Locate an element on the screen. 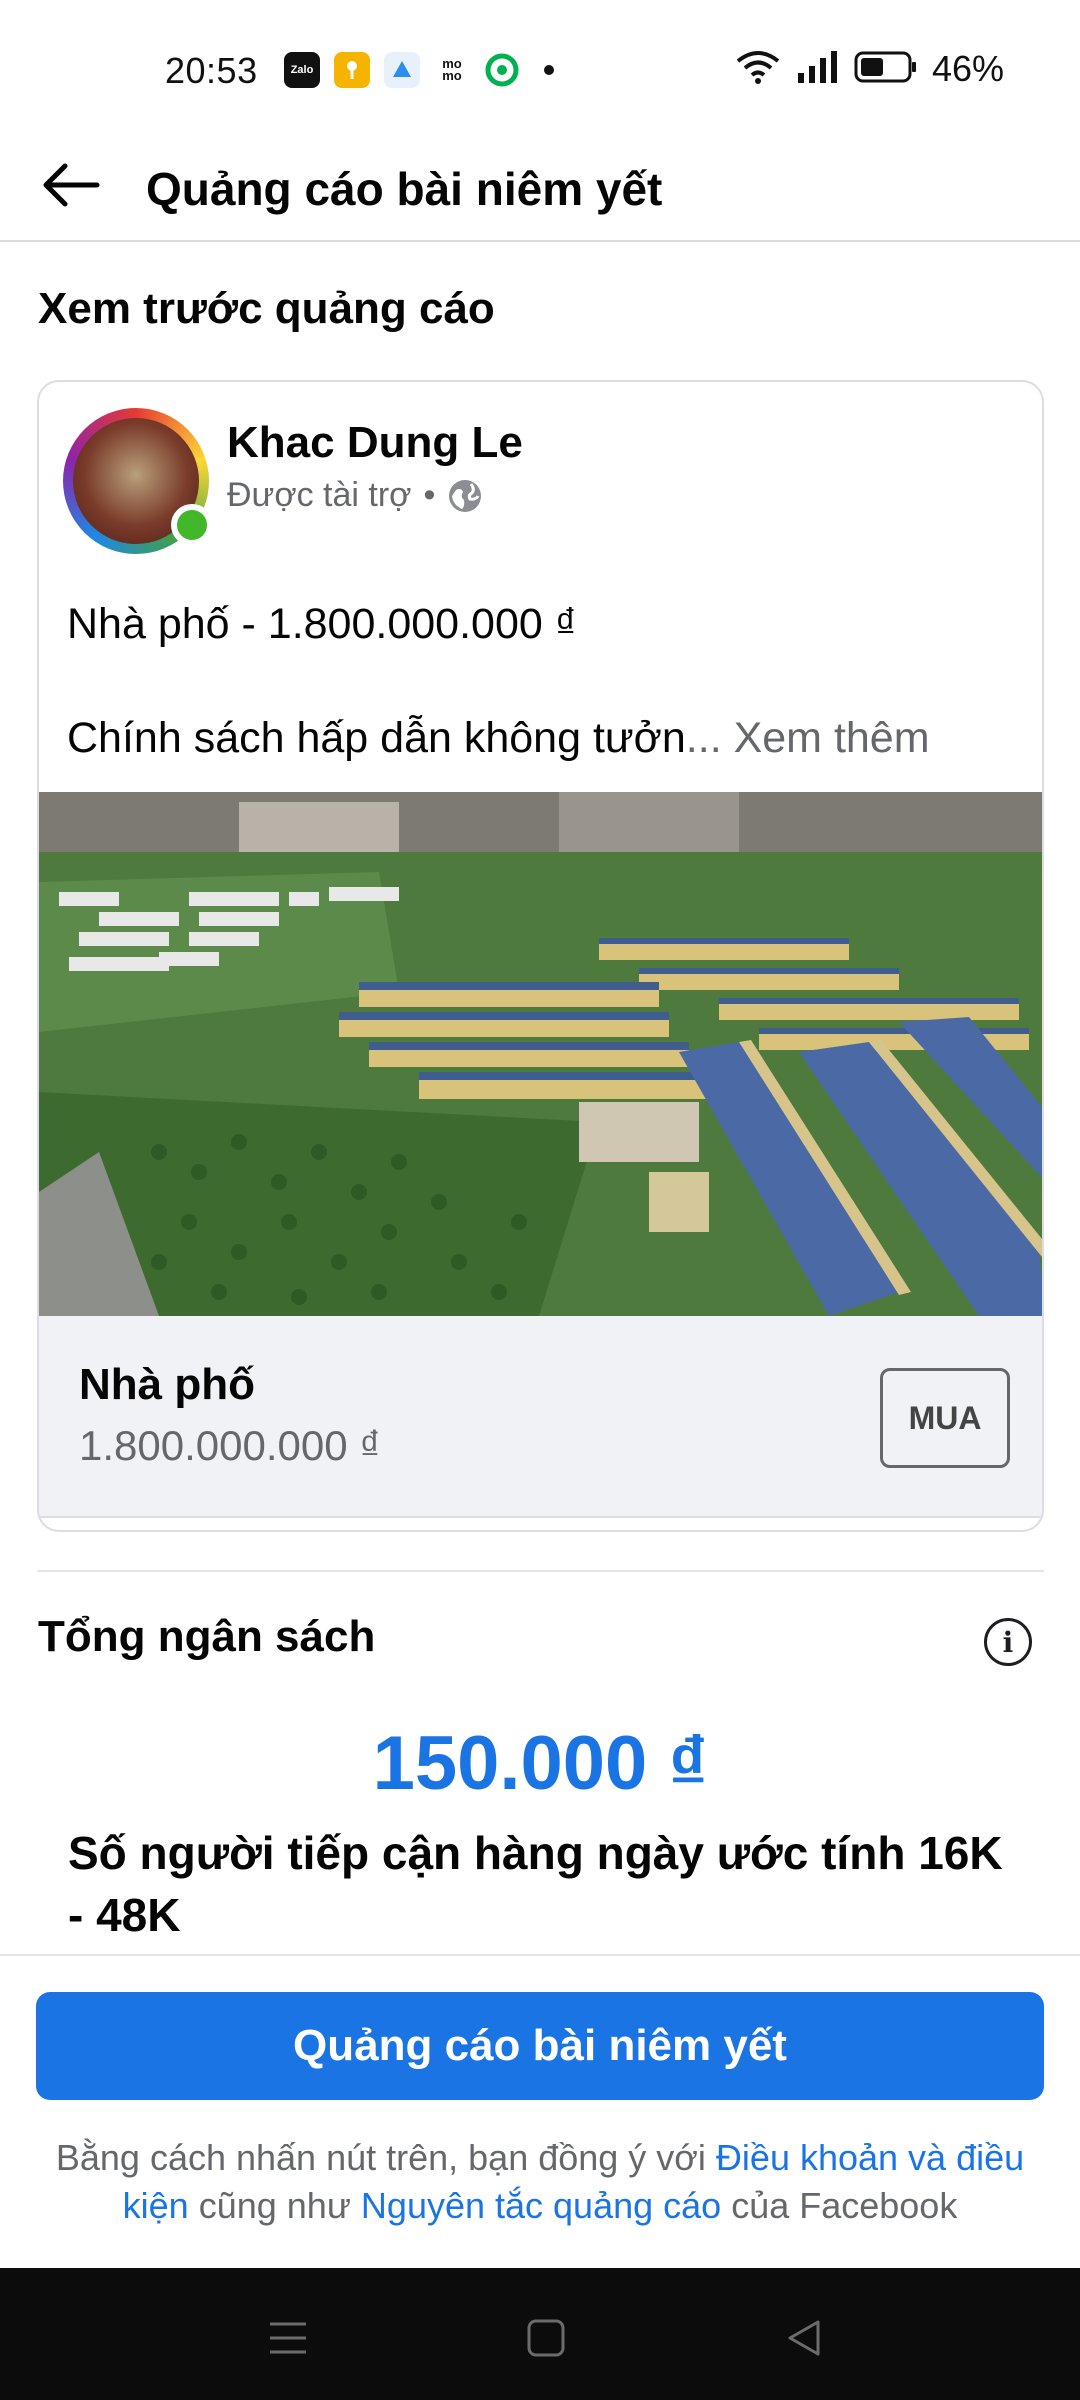 Image resolution: width=1080 pixels, height=2400 pixels. app-icon is located at coordinates (402, 70).